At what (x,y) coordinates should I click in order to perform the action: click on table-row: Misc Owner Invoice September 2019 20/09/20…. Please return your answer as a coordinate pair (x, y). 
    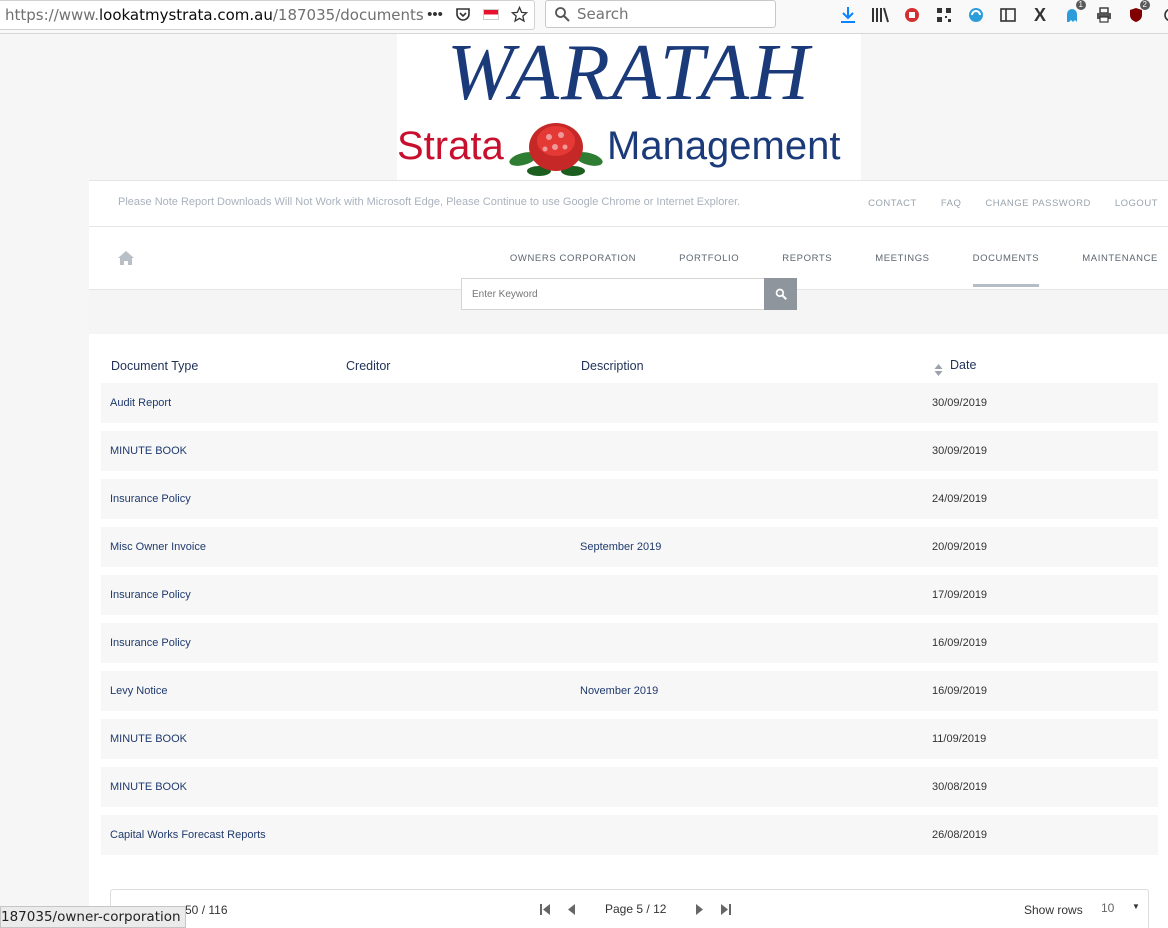
    Looking at the image, I should click on (629, 547).